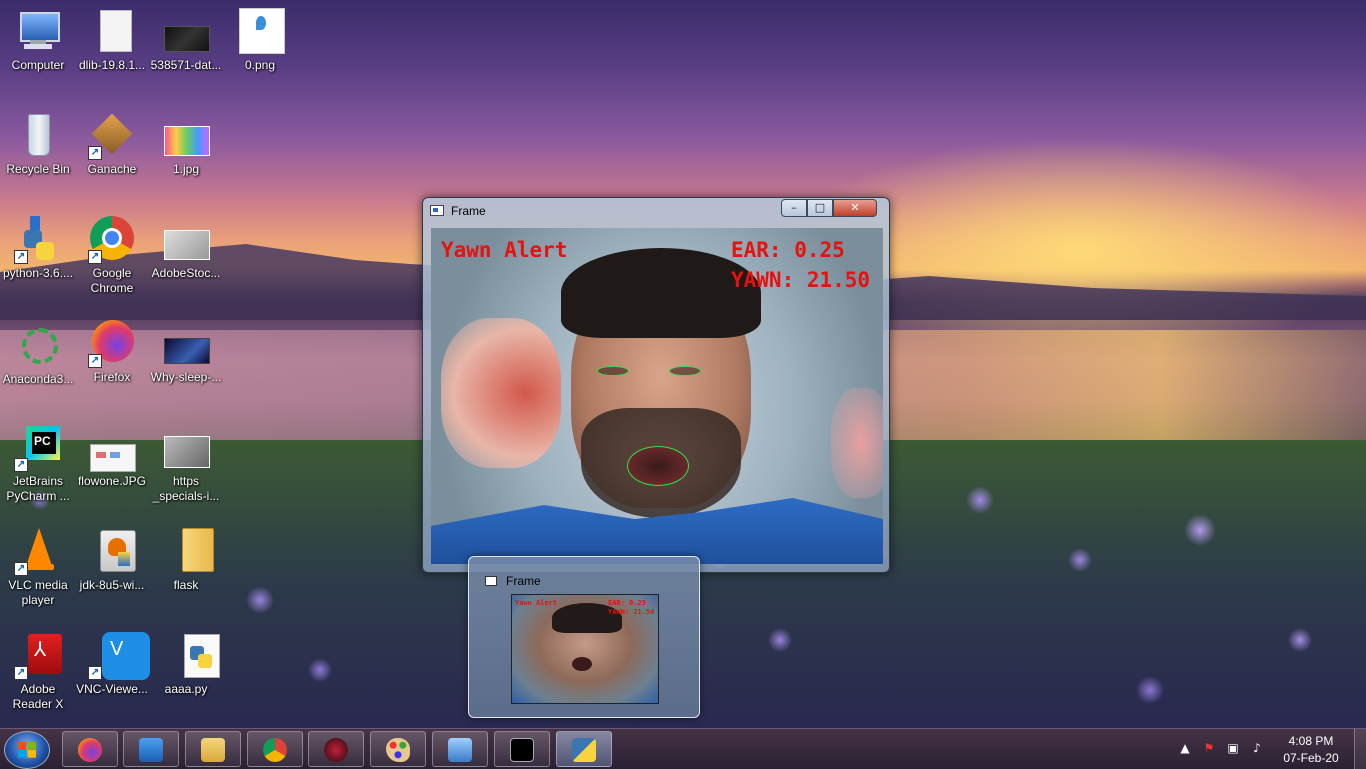 The width and height of the screenshot is (1366, 769). Describe the element at coordinates (112, 552) in the screenshot. I see `java-installer-icon` at that location.